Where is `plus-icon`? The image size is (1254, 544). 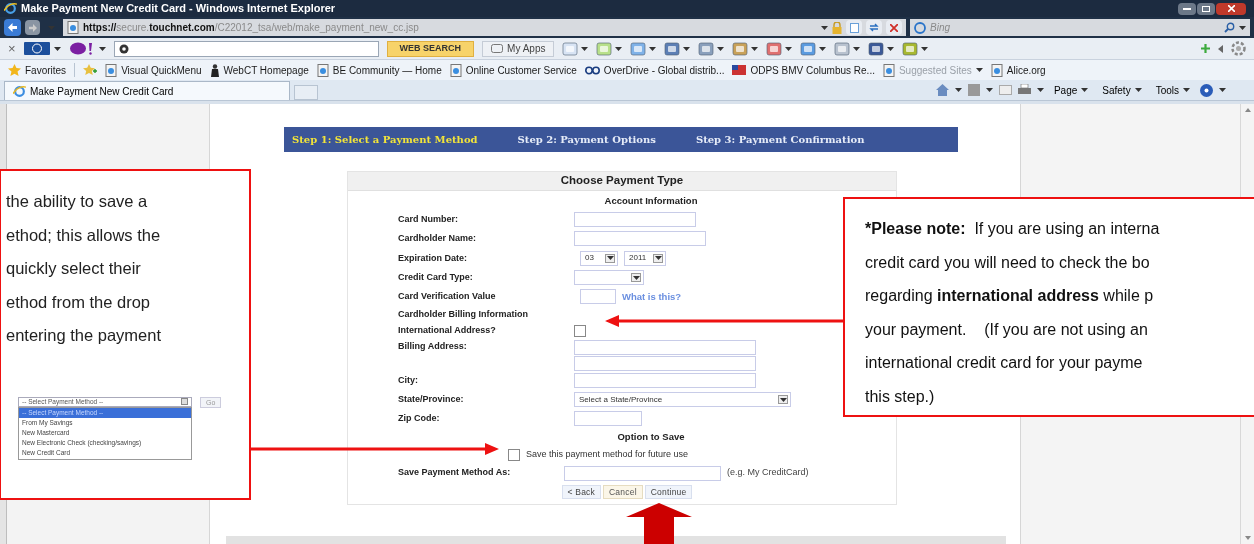
plus-icon is located at coordinates (1205, 48).